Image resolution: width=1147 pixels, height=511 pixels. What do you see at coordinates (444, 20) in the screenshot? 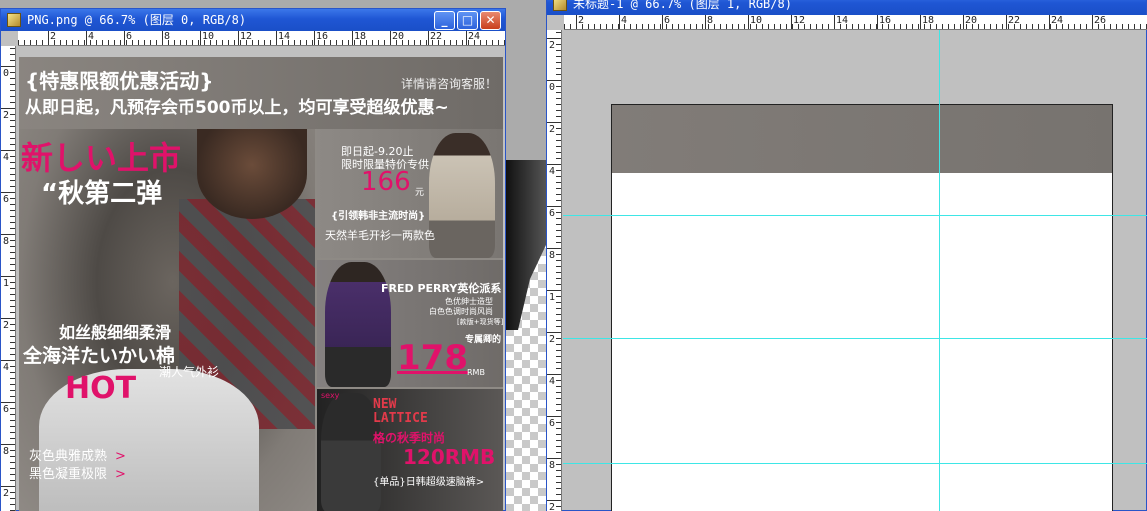
I see `minimize-button: _` at bounding box center [444, 20].